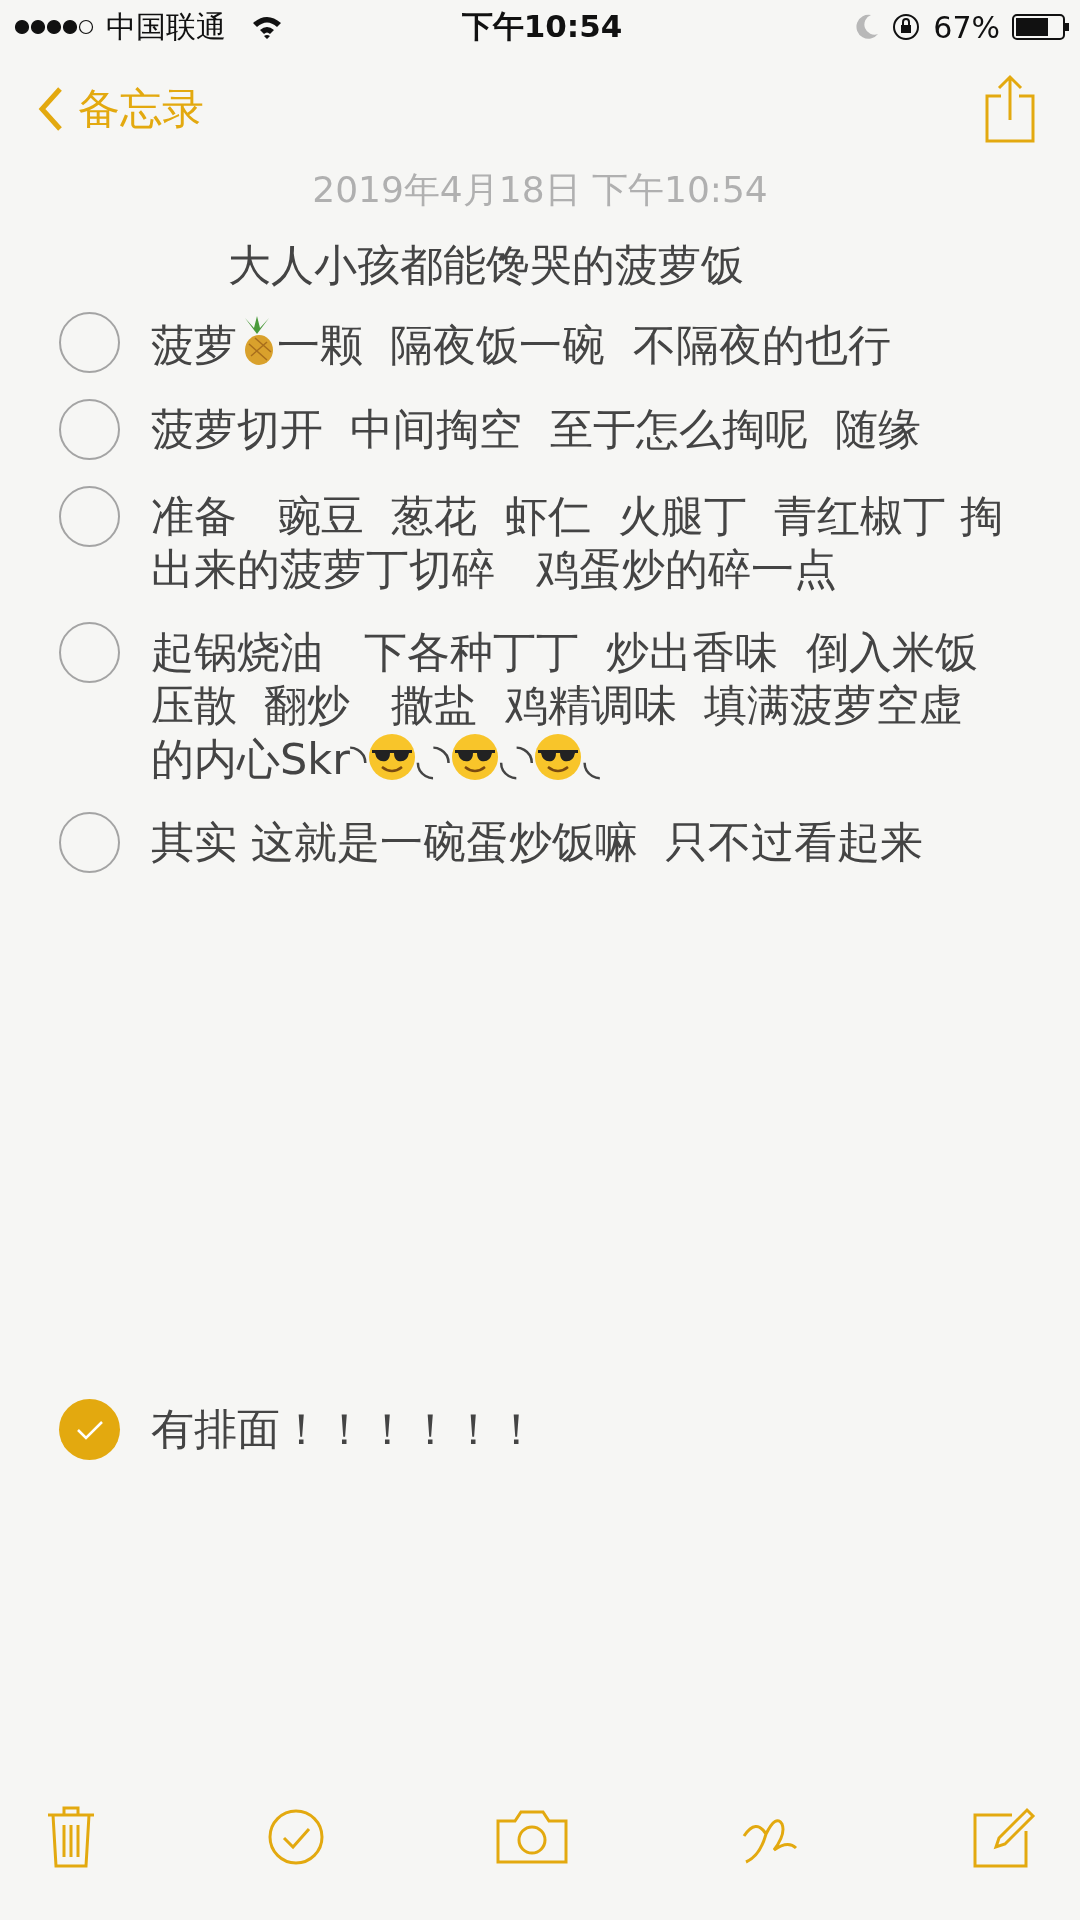  I want to click on checklist-text: 其实 这就是一碗蛋炒饭嘛 只不过看起来, so click(537, 842).